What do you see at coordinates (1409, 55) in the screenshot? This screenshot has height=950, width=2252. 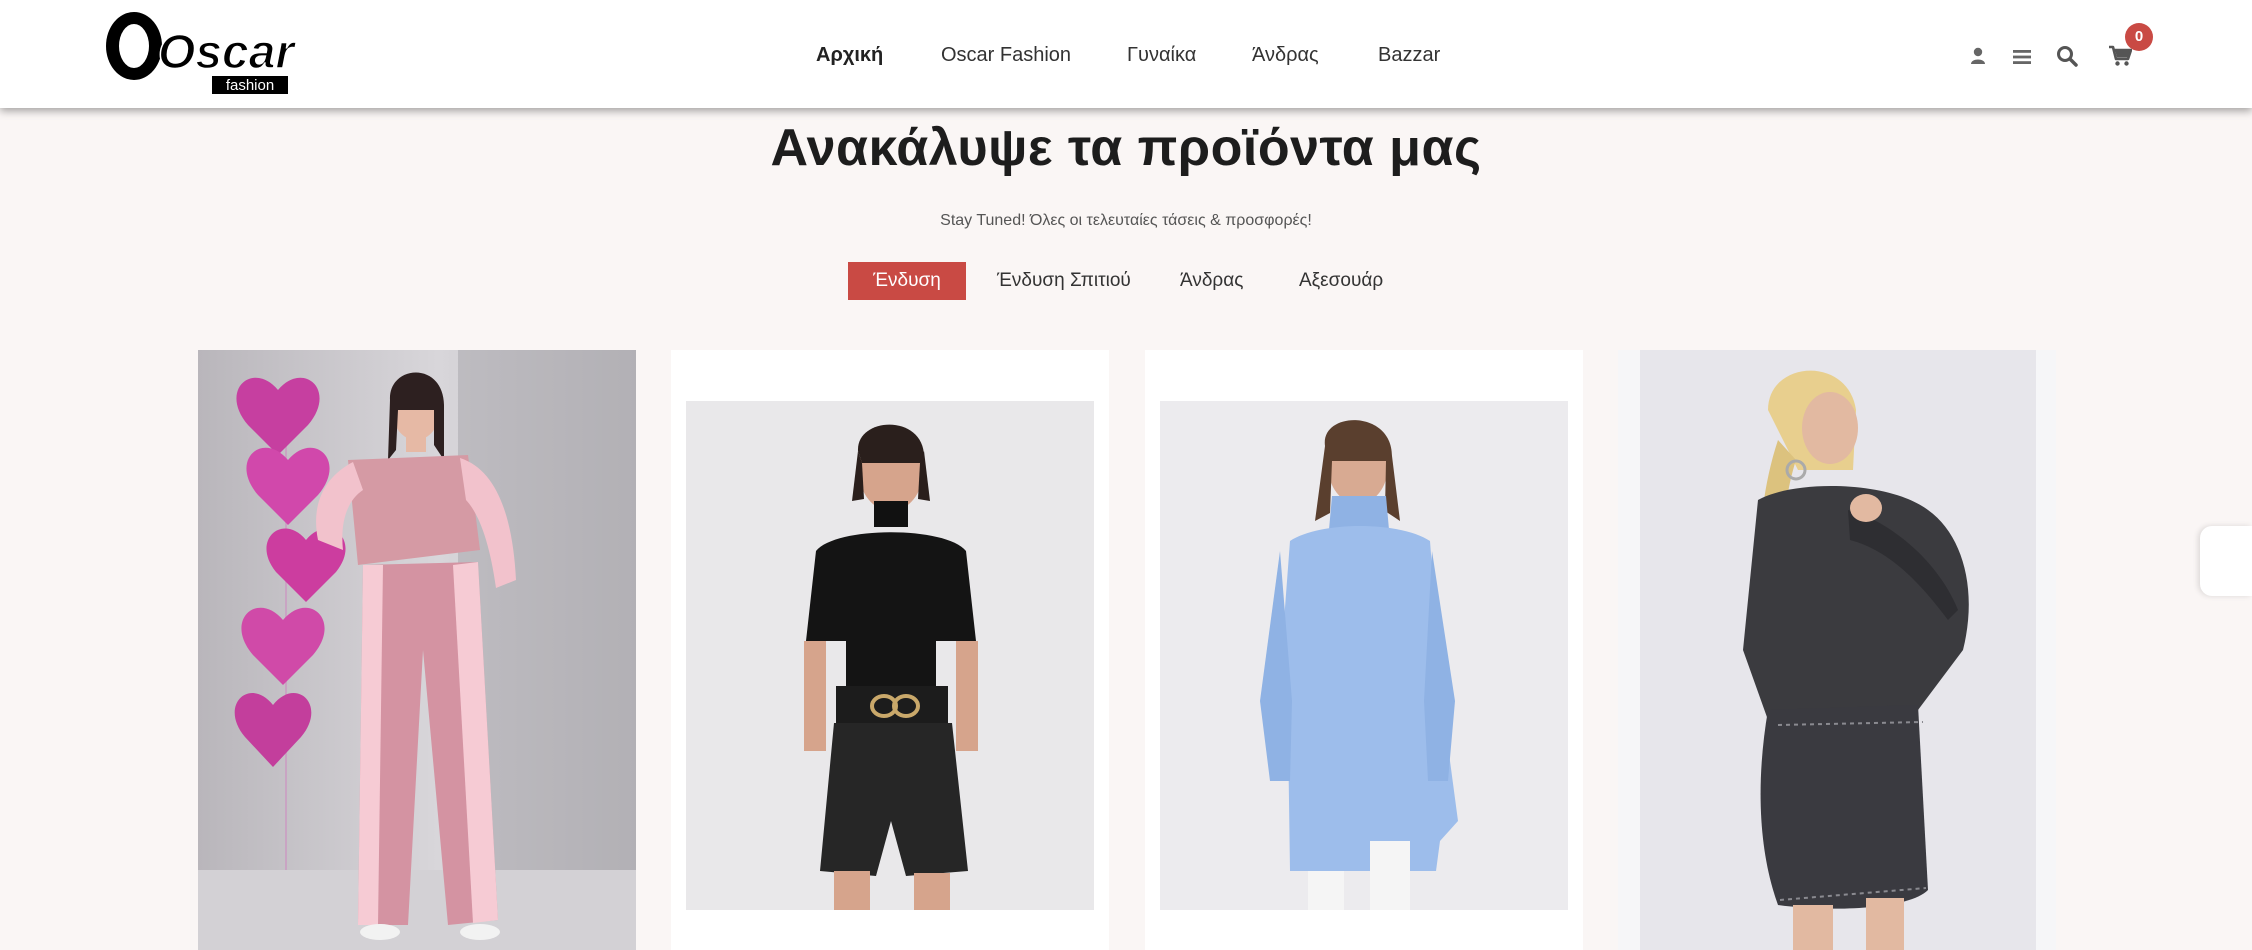 I see `nav-item-bazzar: Bazzar` at bounding box center [1409, 55].